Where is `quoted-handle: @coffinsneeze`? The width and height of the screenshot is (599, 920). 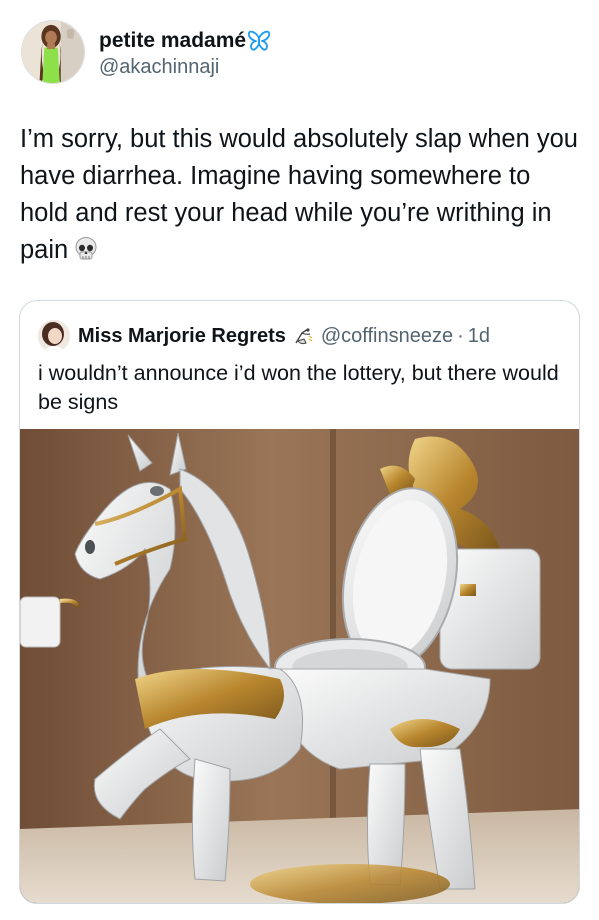 quoted-handle: @coffinsneeze is located at coordinates (387, 336).